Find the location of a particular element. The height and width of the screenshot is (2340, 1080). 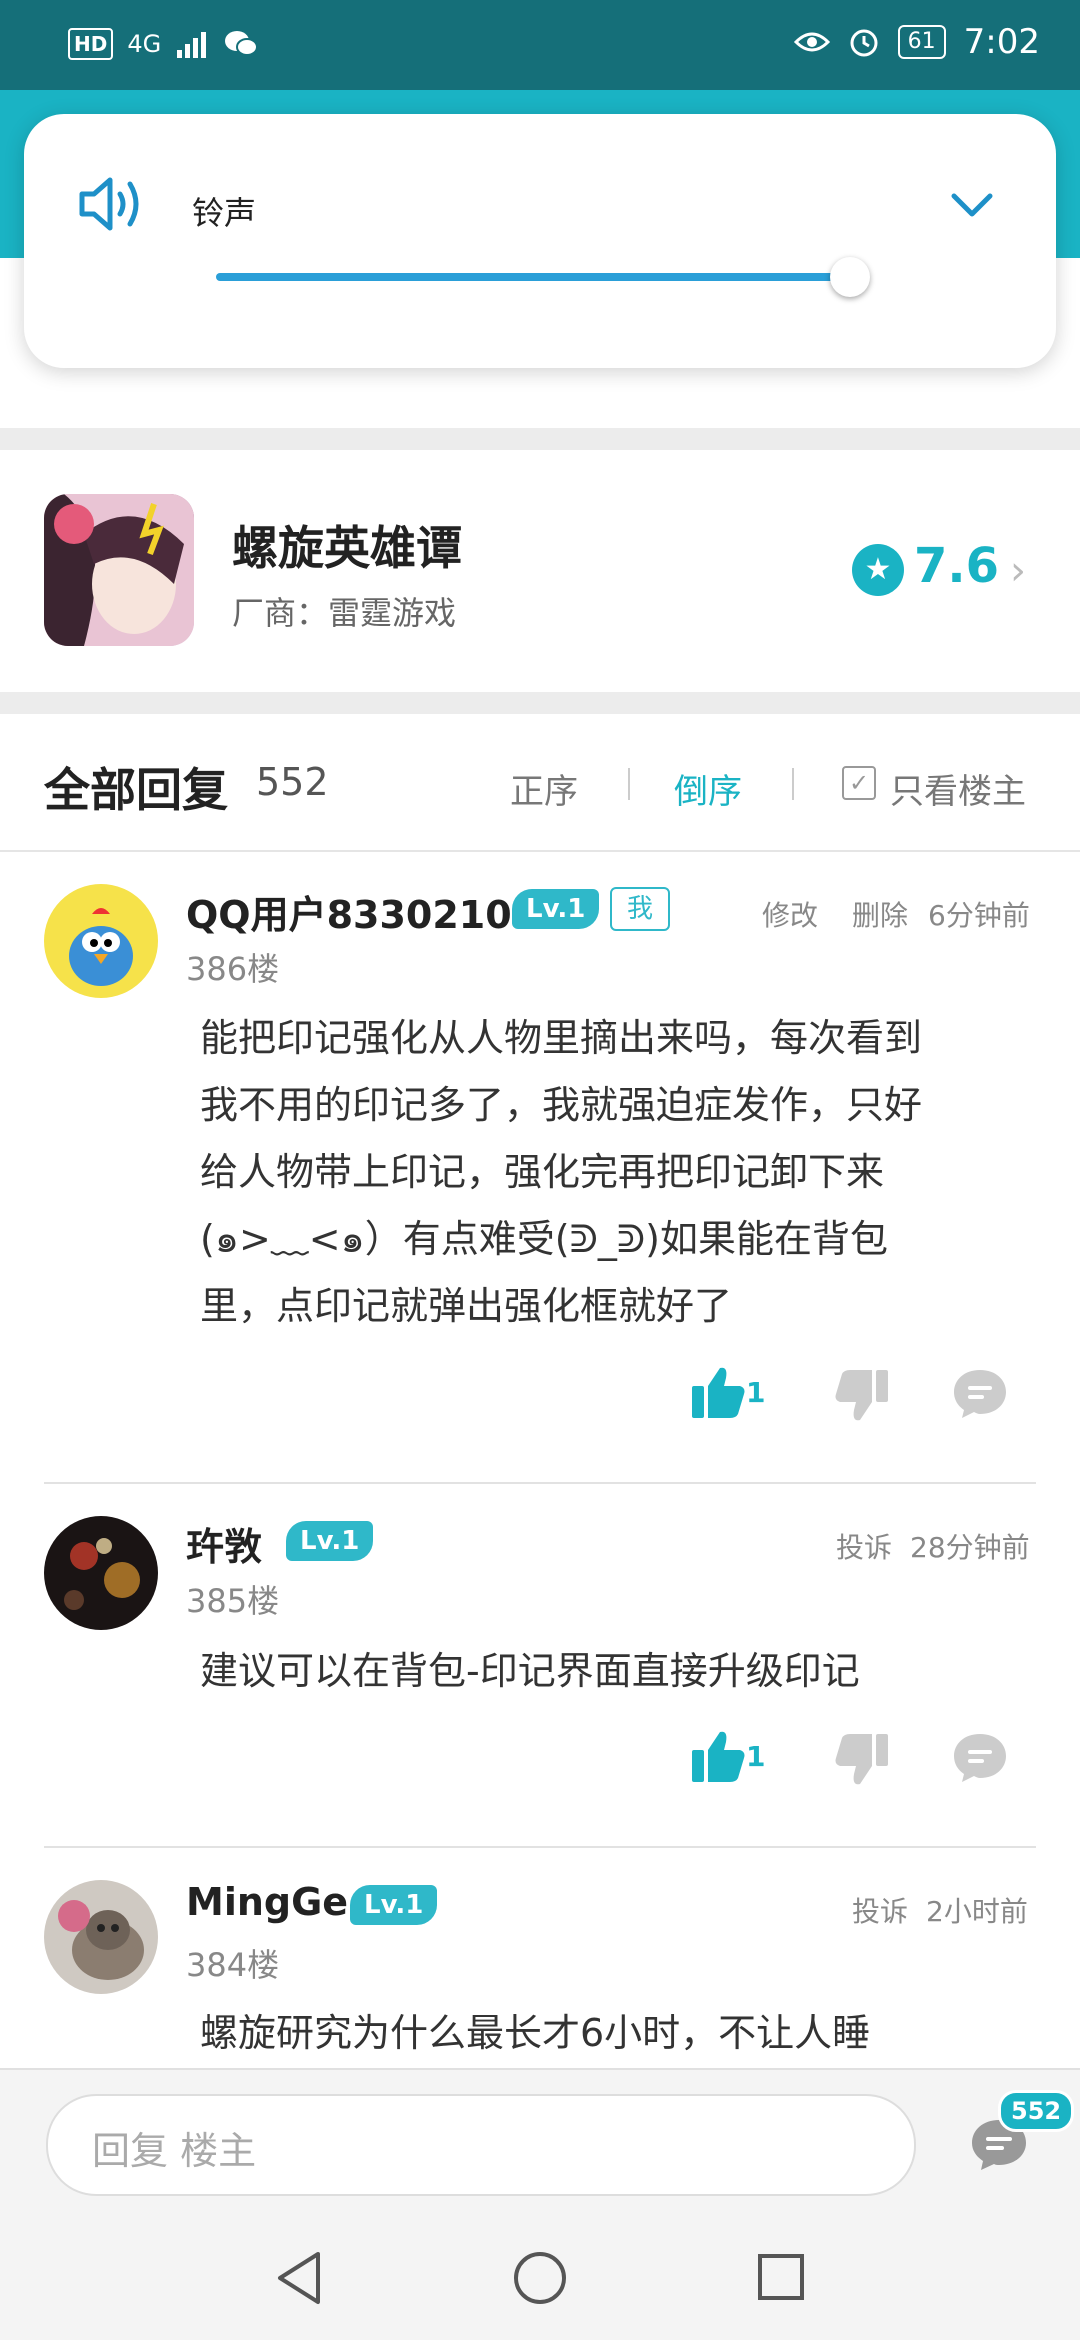

game-title: 螺旋英雄谭 is located at coordinates (347, 545).